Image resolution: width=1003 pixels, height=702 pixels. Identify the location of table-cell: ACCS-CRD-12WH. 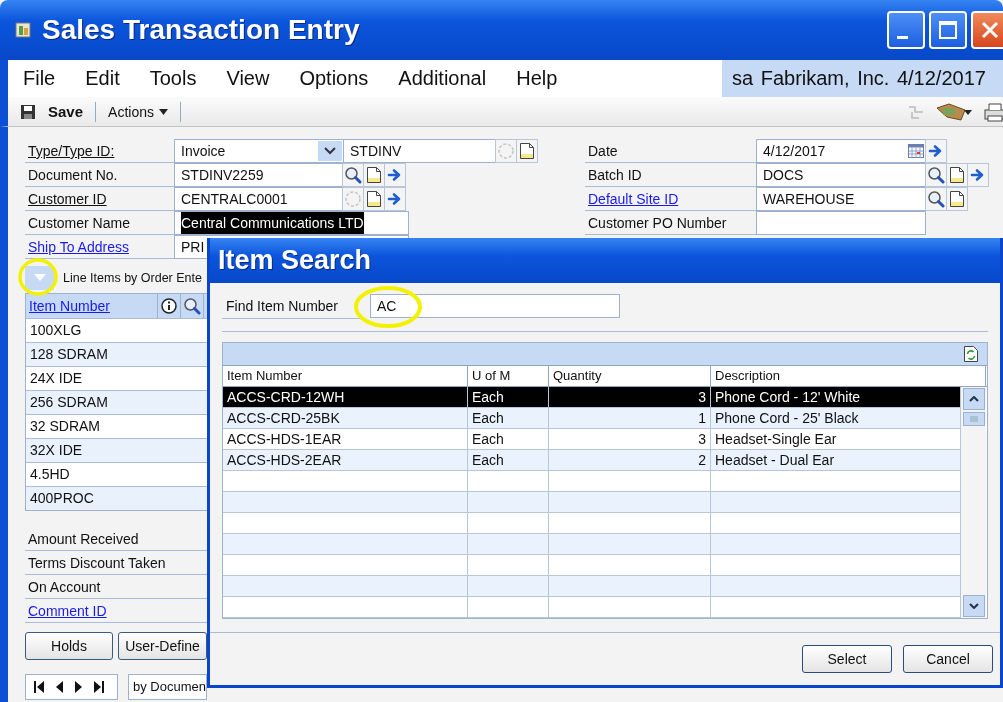
(345, 397).